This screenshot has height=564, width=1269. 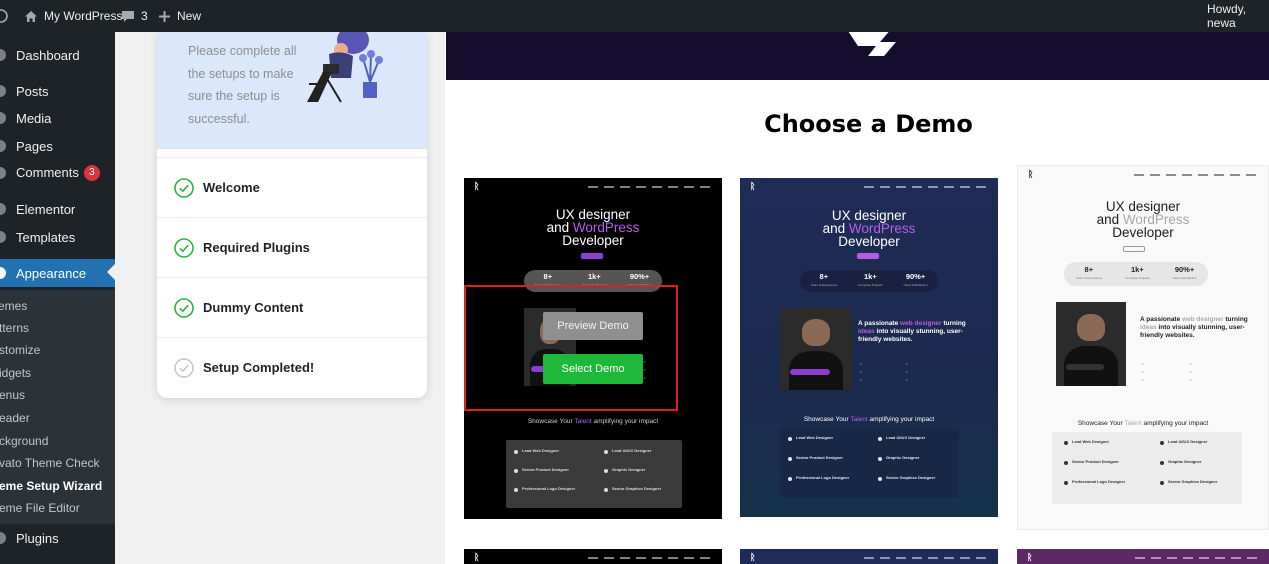 What do you see at coordinates (57, 91) in the screenshot?
I see `menu-posts: Posts` at bounding box center [57, 91].